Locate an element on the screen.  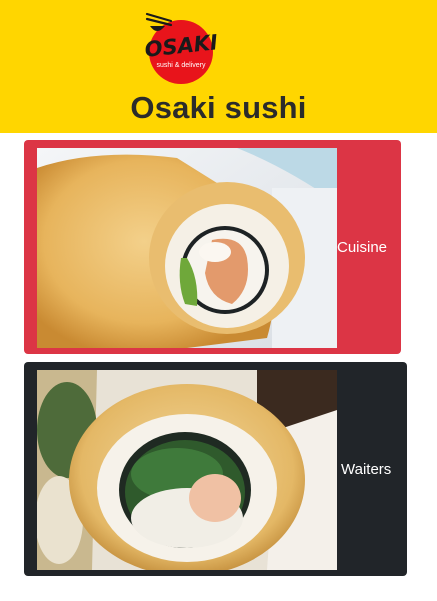
logo-tagline: sushi & delivery is located at coordinates (181, 65).